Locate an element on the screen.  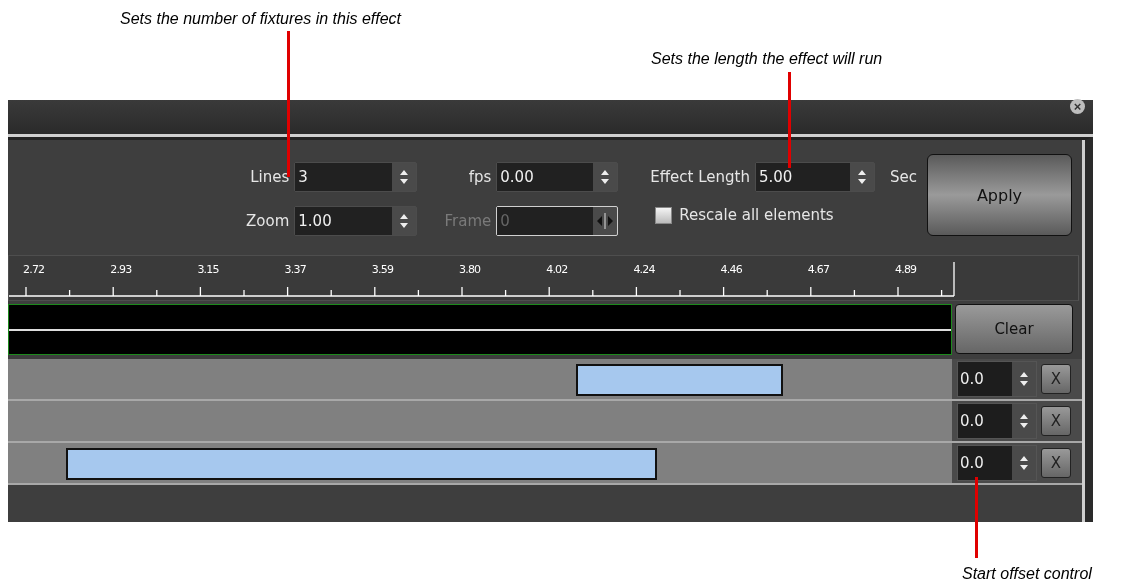
ruler-label: 4.46 is located at coordinates (731, 269).